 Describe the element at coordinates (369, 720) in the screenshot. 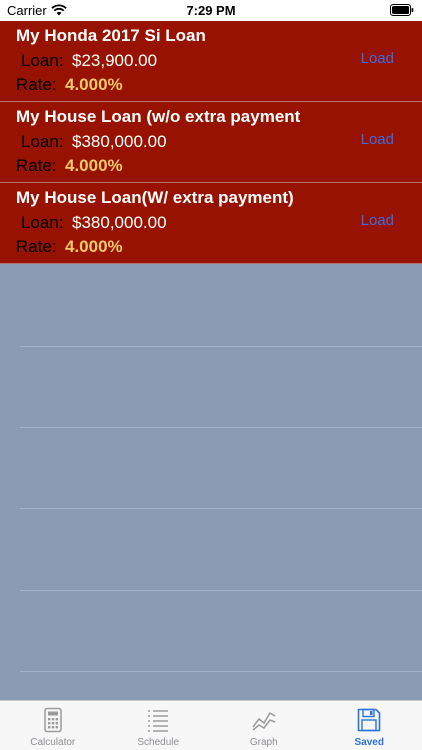

I see `floppy-disk-icon` at that location.